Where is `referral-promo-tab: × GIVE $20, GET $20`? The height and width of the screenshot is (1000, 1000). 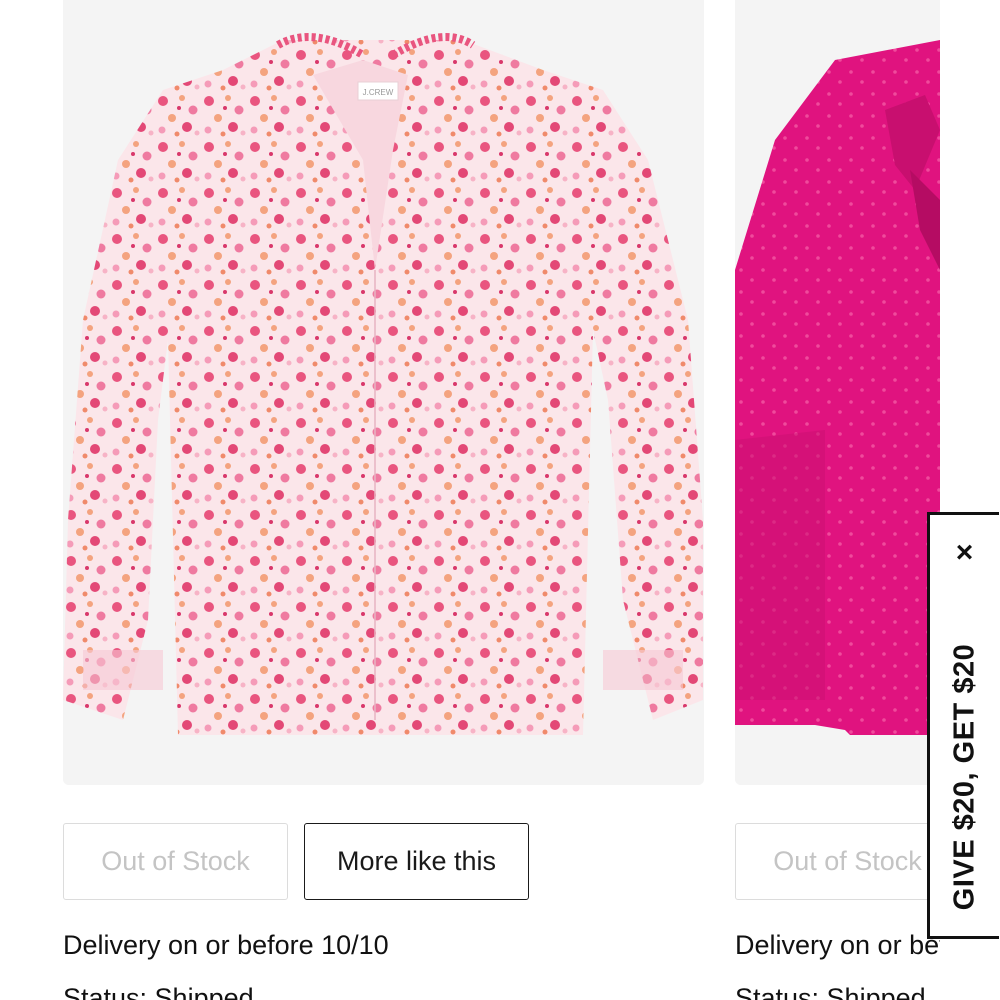 referral-promo-tab: × GIVE $20, GET $20 is located at coordinates (963, 725).